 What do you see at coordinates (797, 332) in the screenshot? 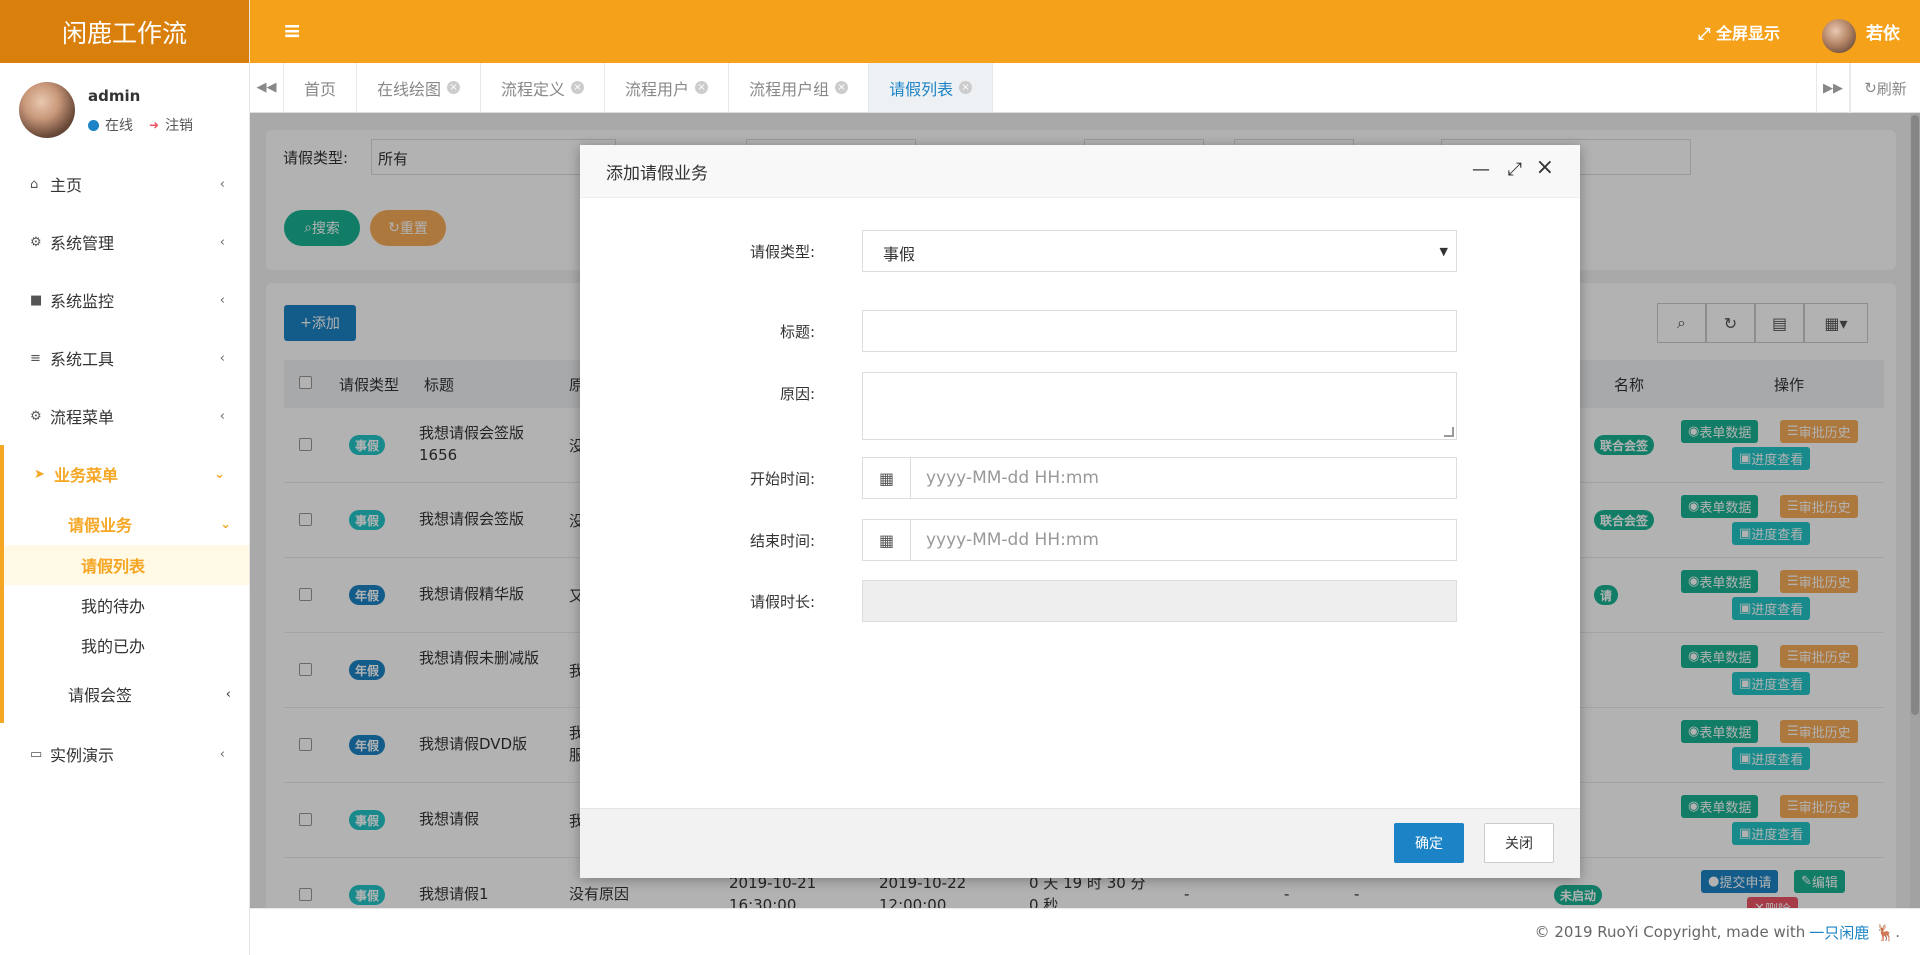
I see `title-label: 标题:` at bounding box center [797, 332].